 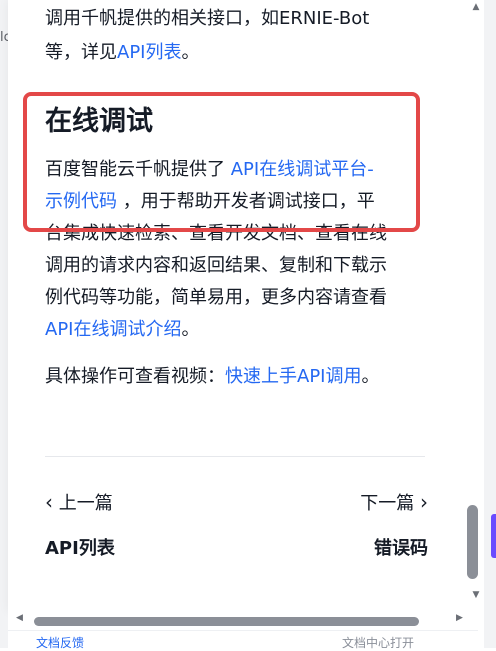 I want to click on footer-feedback-link: 文档反馈, so click(x=60, y=642).